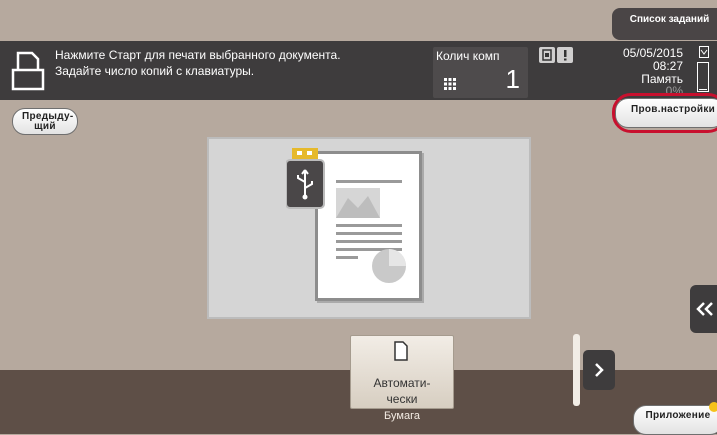 This screenshot has height=435, width=717. What do you see at coordinates (664, 113) in the screenshot?
I see `highlight-ring` at bounding box center [664, 113].